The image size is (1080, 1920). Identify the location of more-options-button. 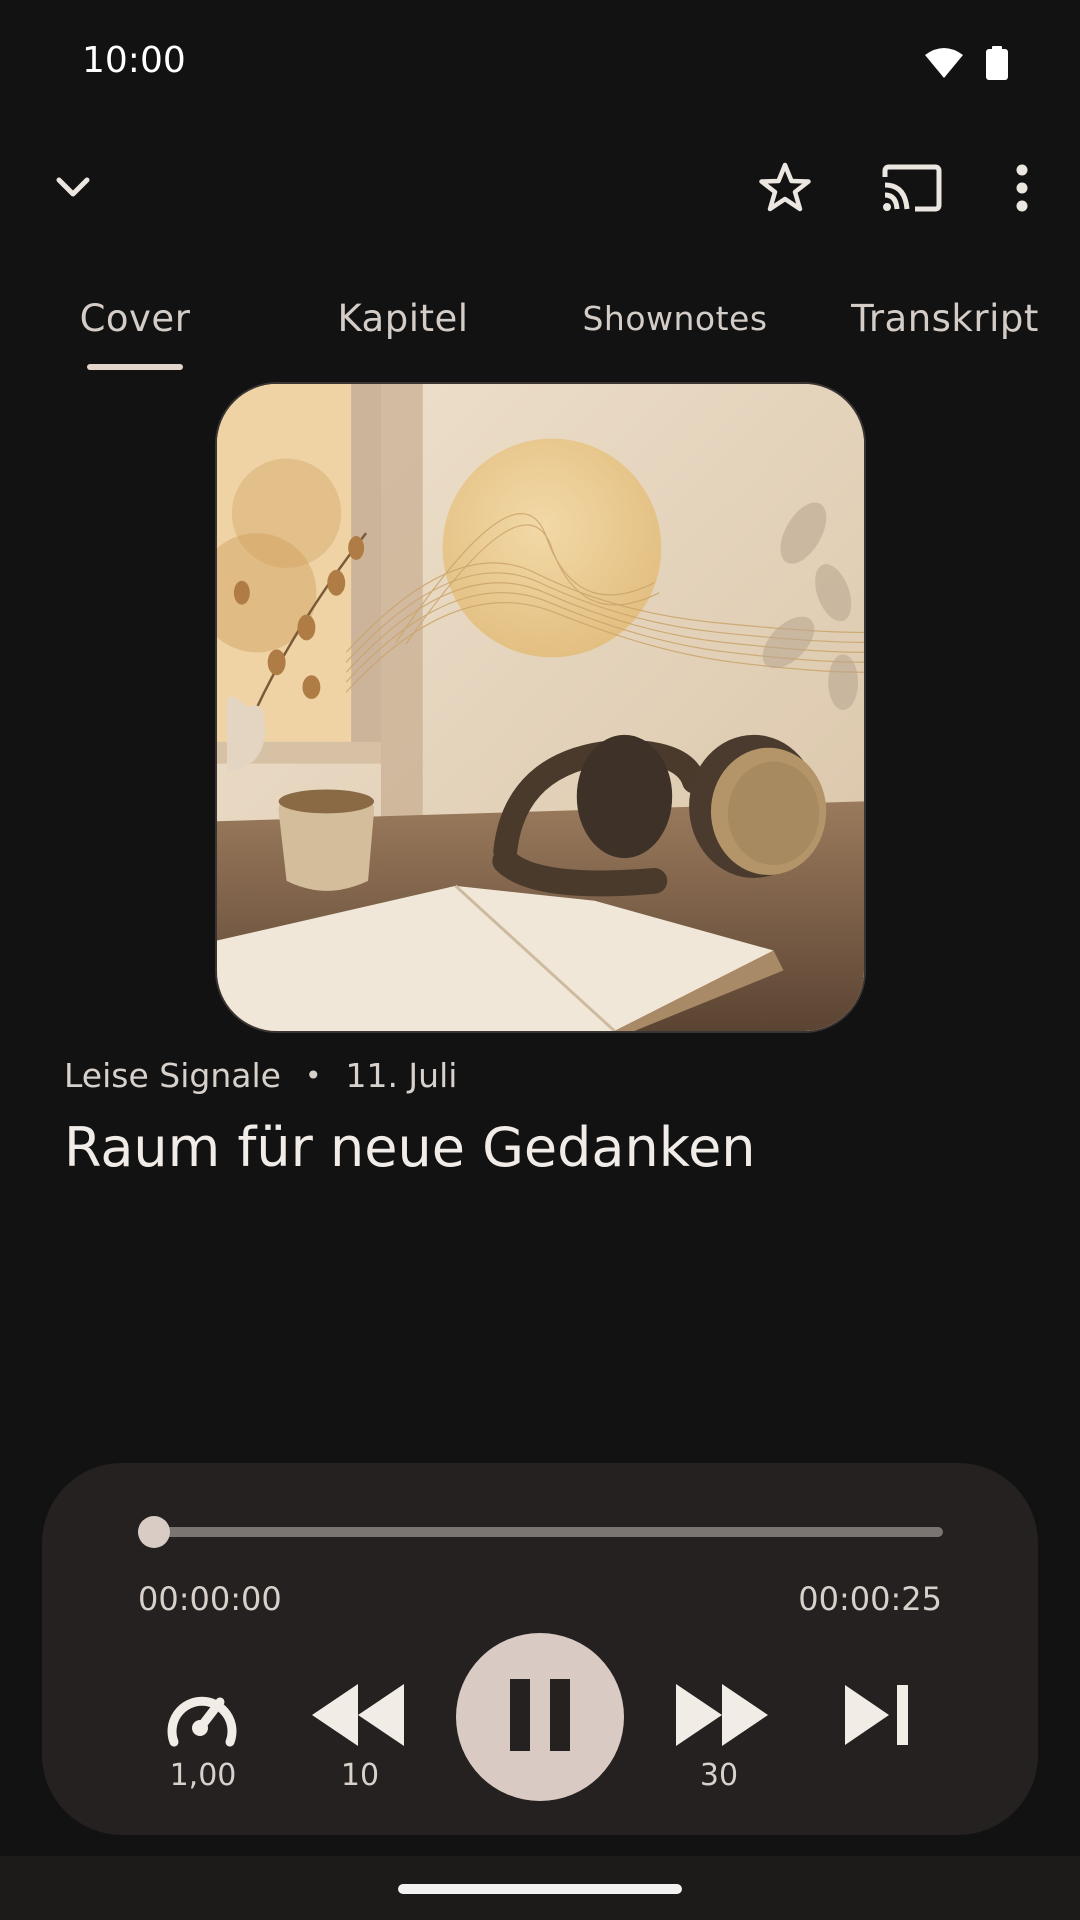
(1022, 190).